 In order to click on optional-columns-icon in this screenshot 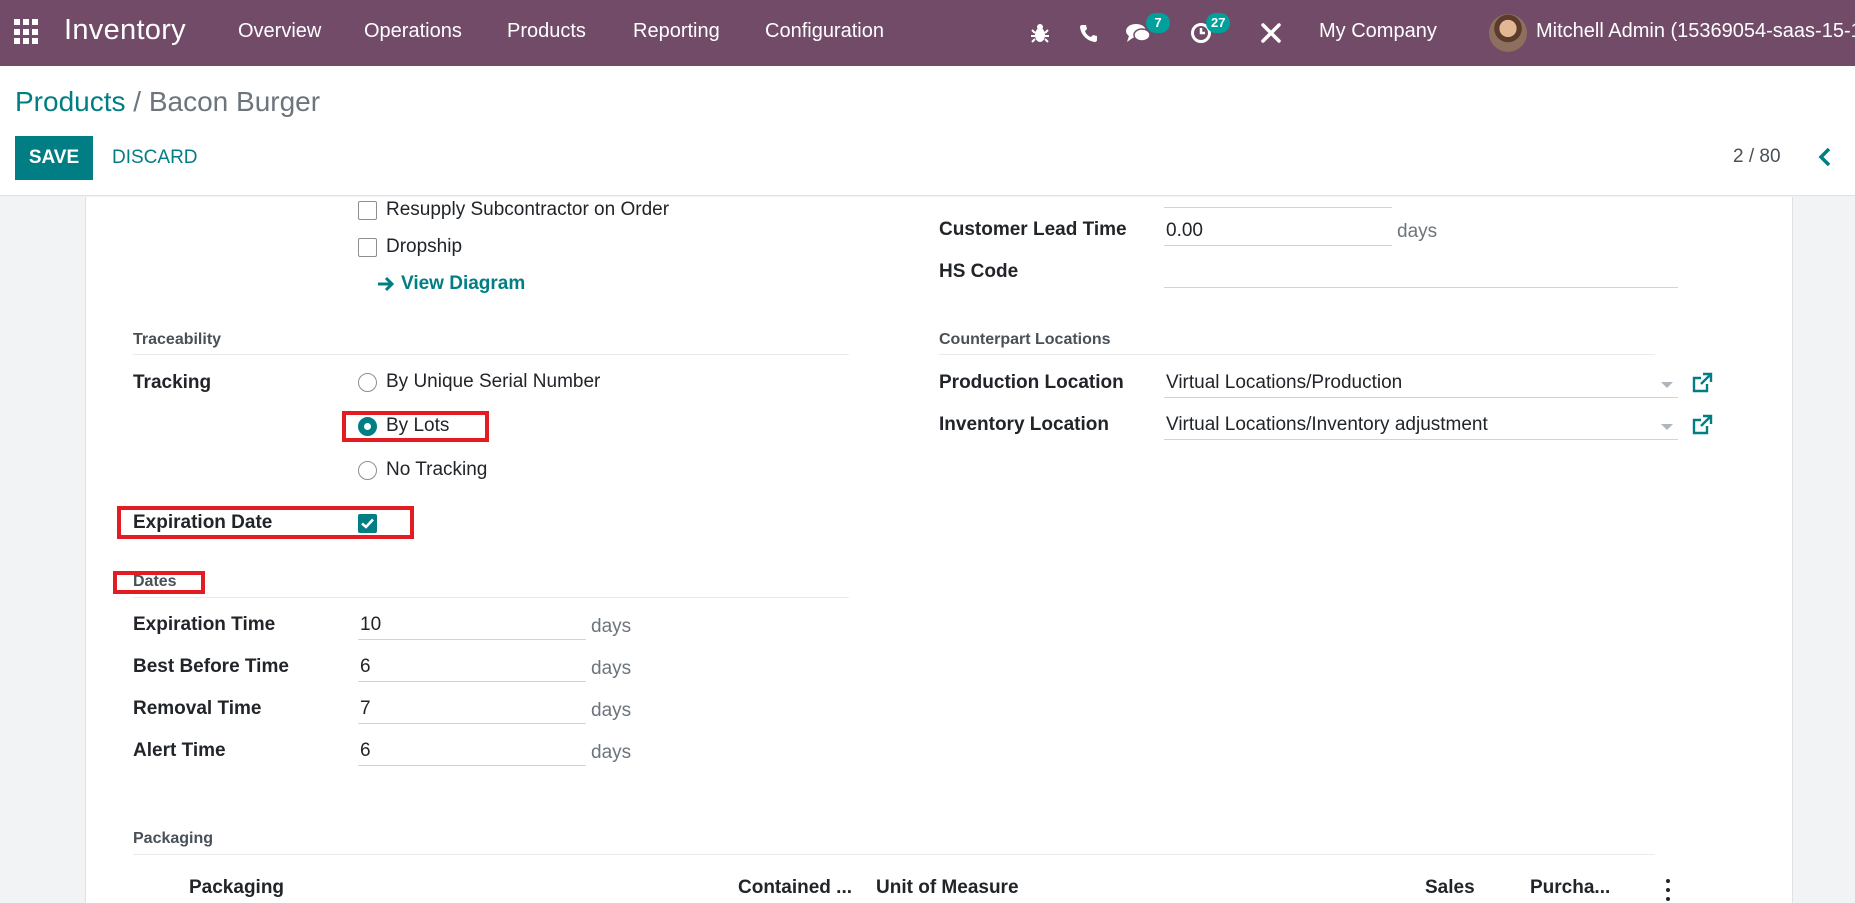, I will do `click(1668, 890)`.